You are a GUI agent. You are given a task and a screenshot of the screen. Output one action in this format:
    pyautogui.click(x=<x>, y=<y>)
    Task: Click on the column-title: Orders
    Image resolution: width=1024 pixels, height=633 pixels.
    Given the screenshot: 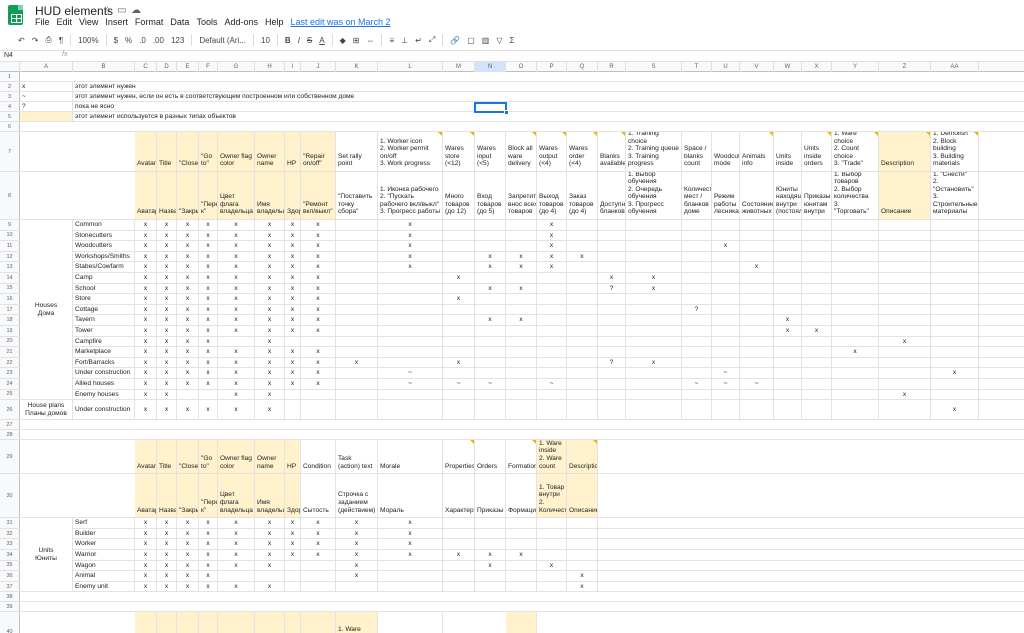 What is the action you would take?
    pyautogui.click(x=490, y=457)
    